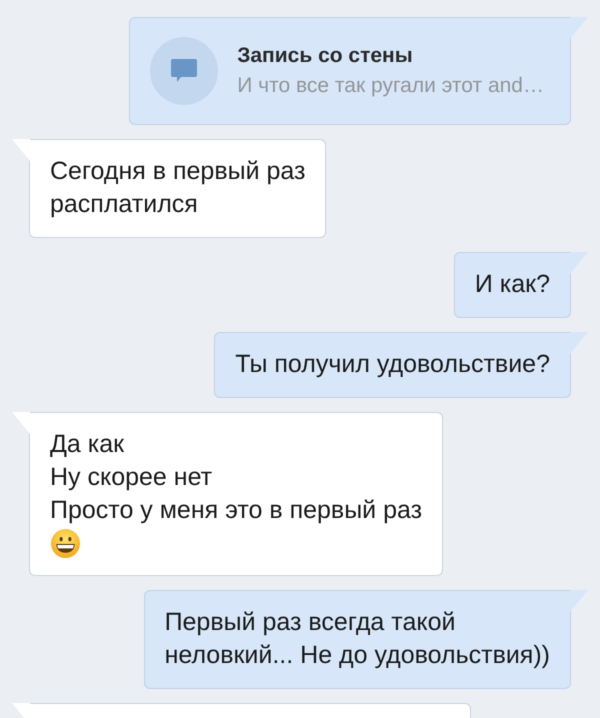 The height and width of the screenshot is (718, 600). What do you see at coordinates (178, 188) in the screenshot?
I see `message-text: Сегодня в первый раз расплатился` at bounding box center [178, 188].